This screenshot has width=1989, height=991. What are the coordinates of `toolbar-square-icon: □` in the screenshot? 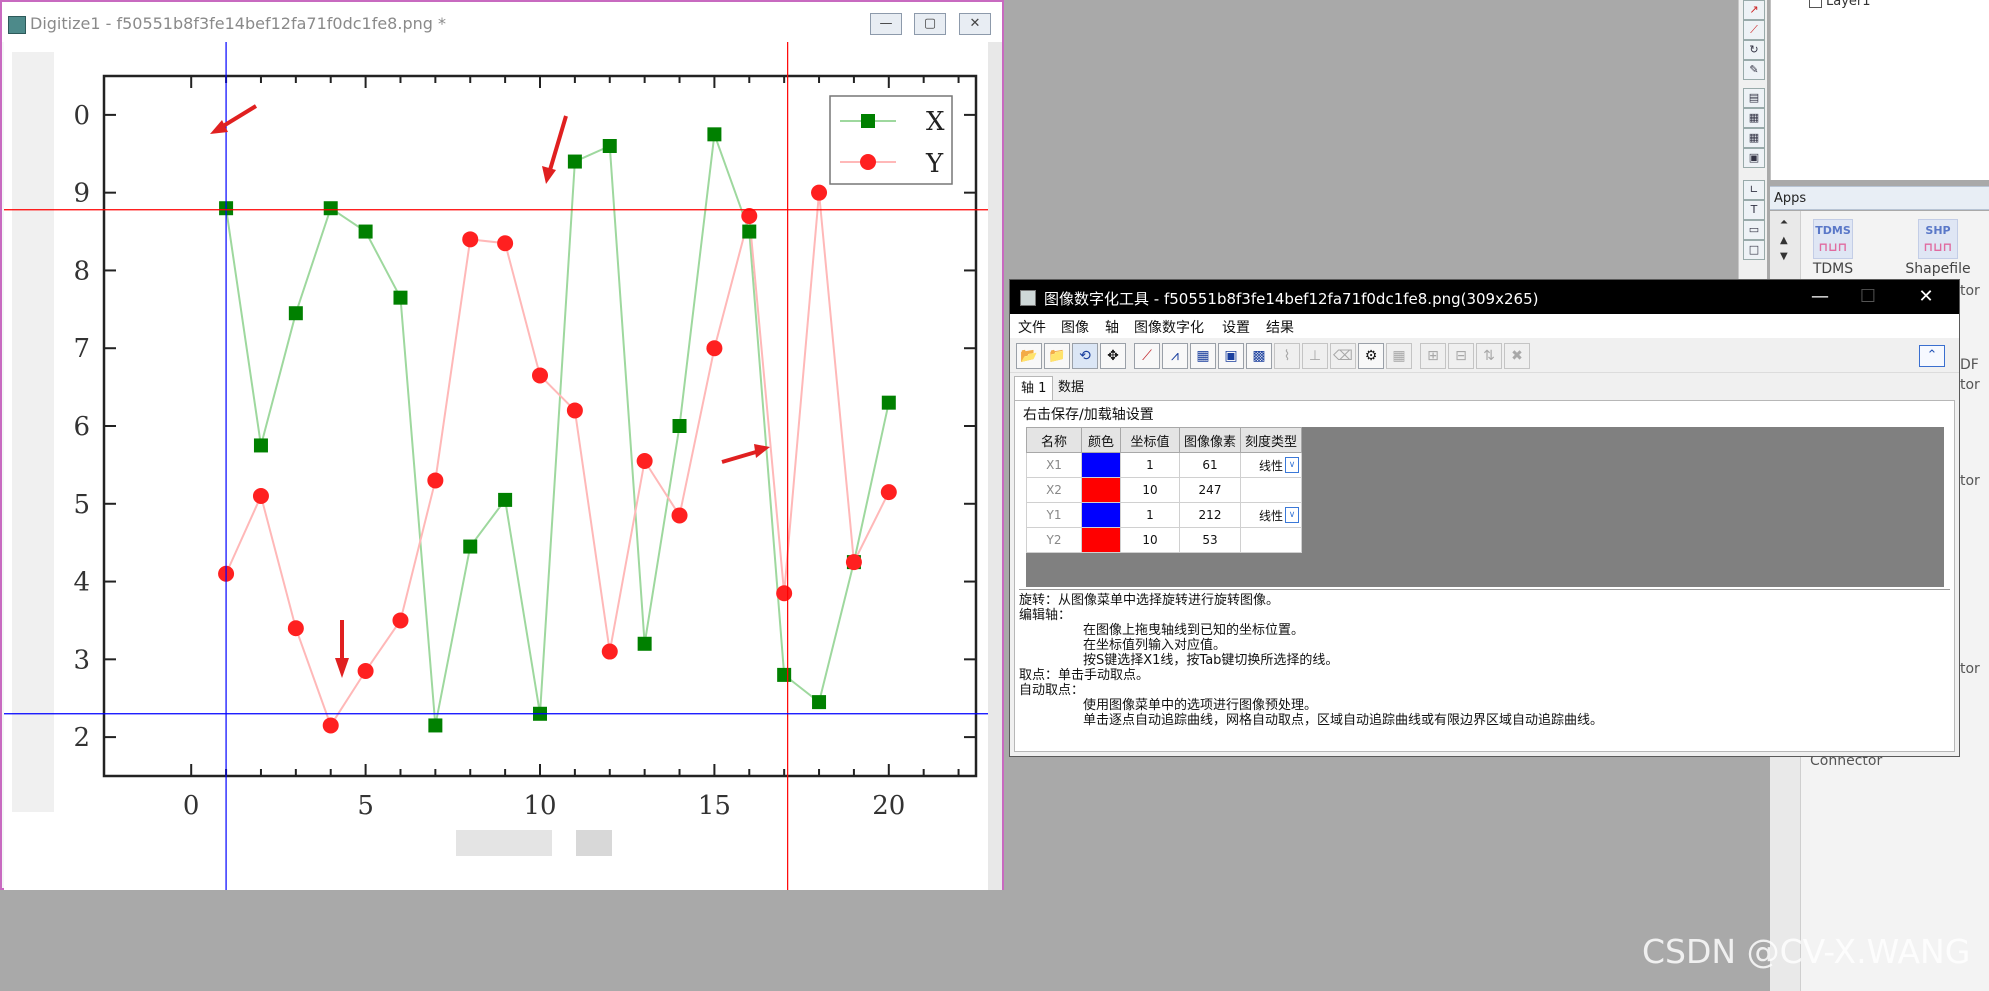 It's located at (1754, 250).